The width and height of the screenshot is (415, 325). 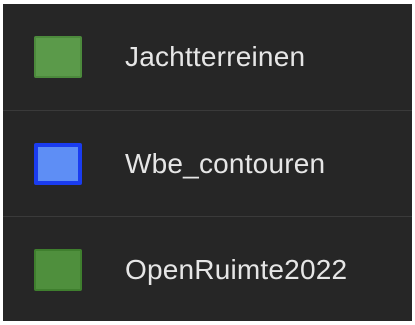 What do you see at coordinates (225, 163) in the screenshot?
I see `legend-item-label: Wbe_contouren` at bounding box center [225, 163].